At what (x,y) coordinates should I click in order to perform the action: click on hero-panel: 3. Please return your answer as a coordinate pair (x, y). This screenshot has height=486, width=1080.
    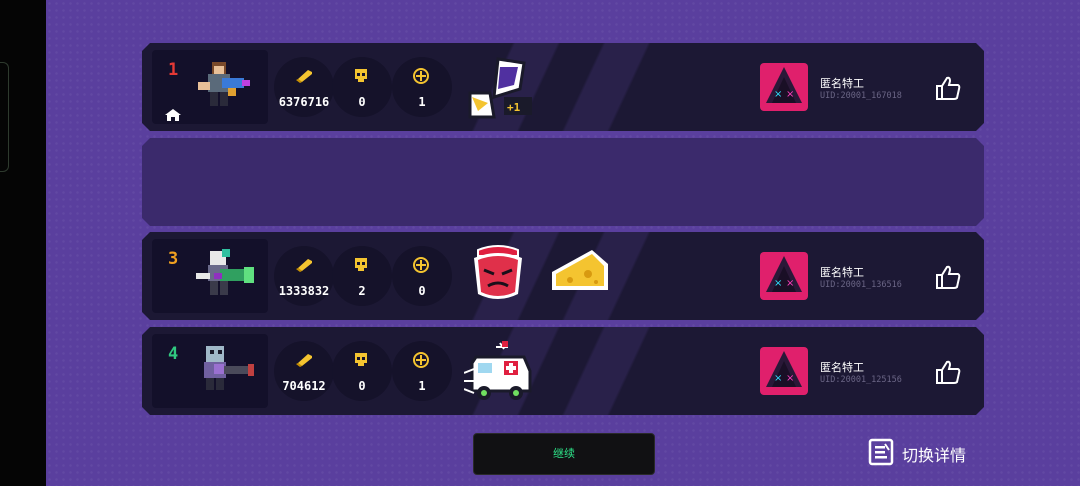
    Looking at the image, I should click on (210, 276).